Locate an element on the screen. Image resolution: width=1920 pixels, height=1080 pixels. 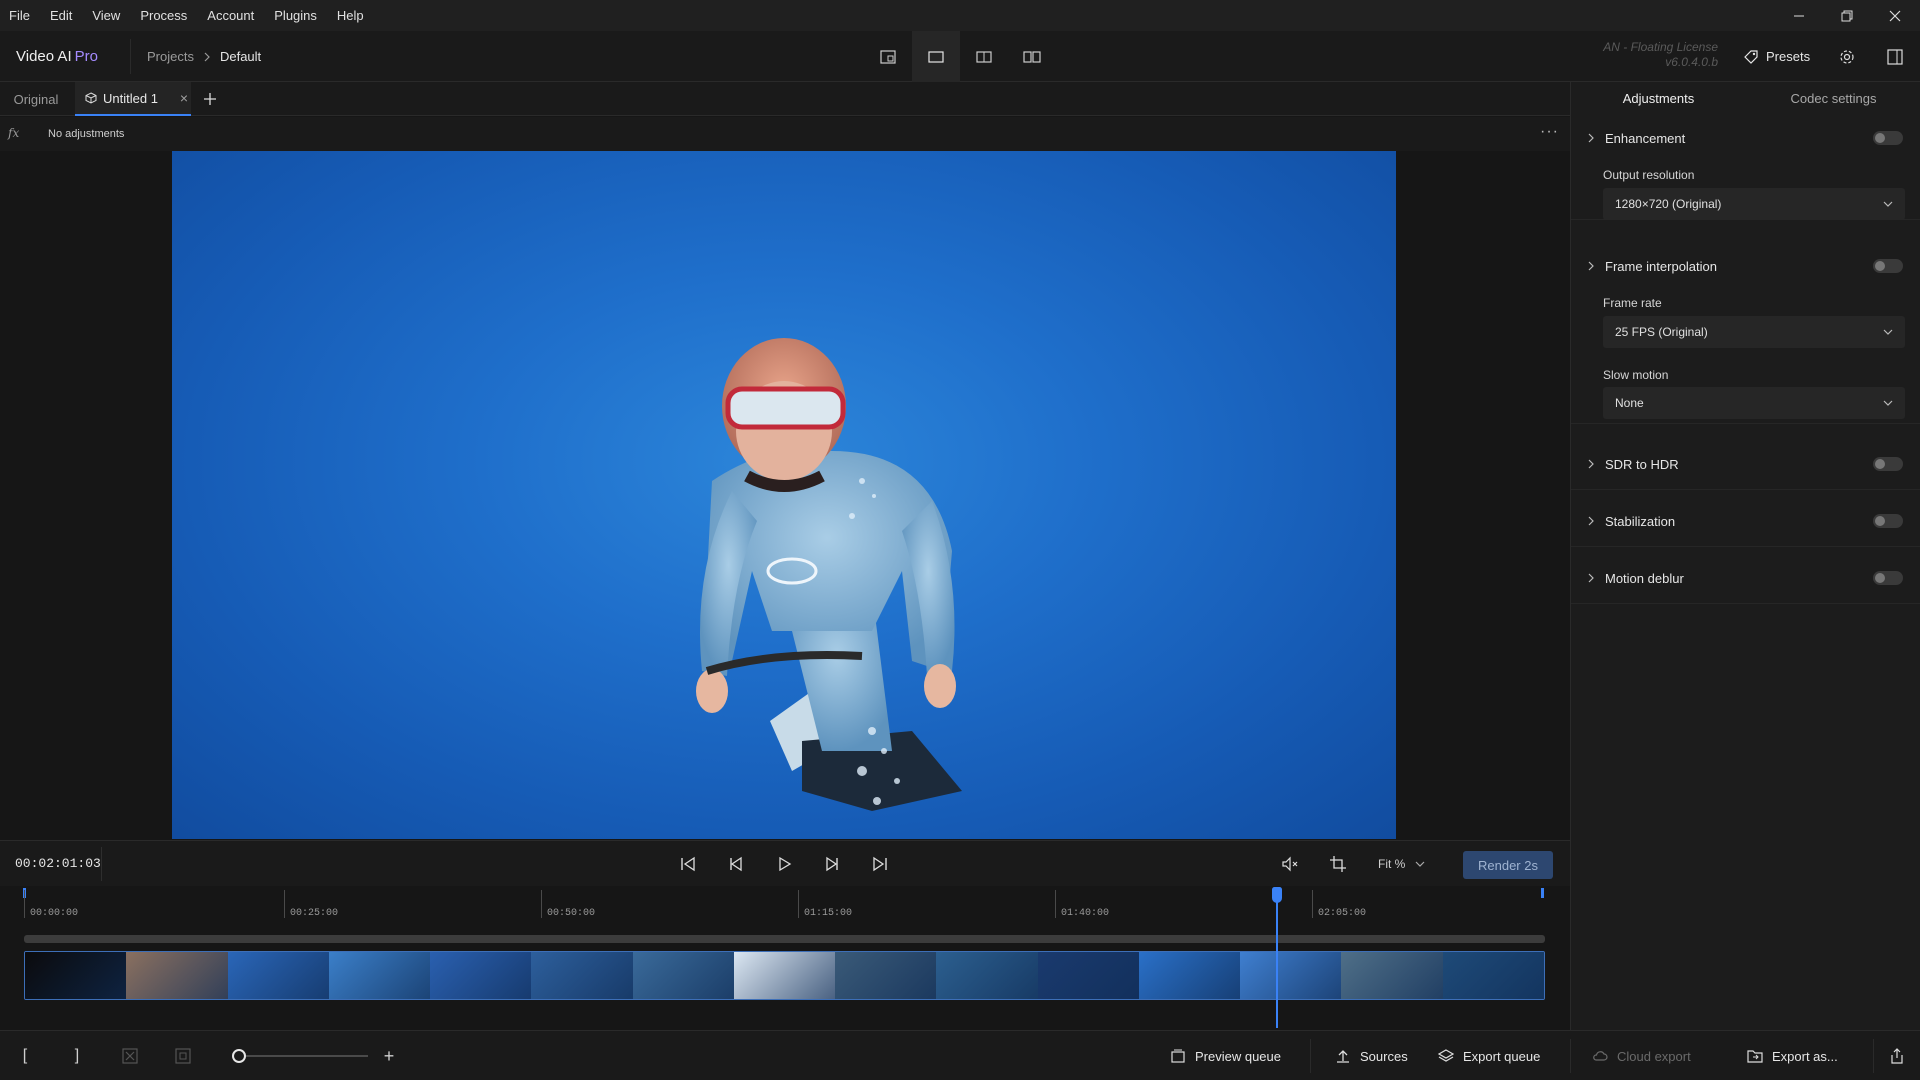
presets-button: Presets is located at coordinates (1776, 56).